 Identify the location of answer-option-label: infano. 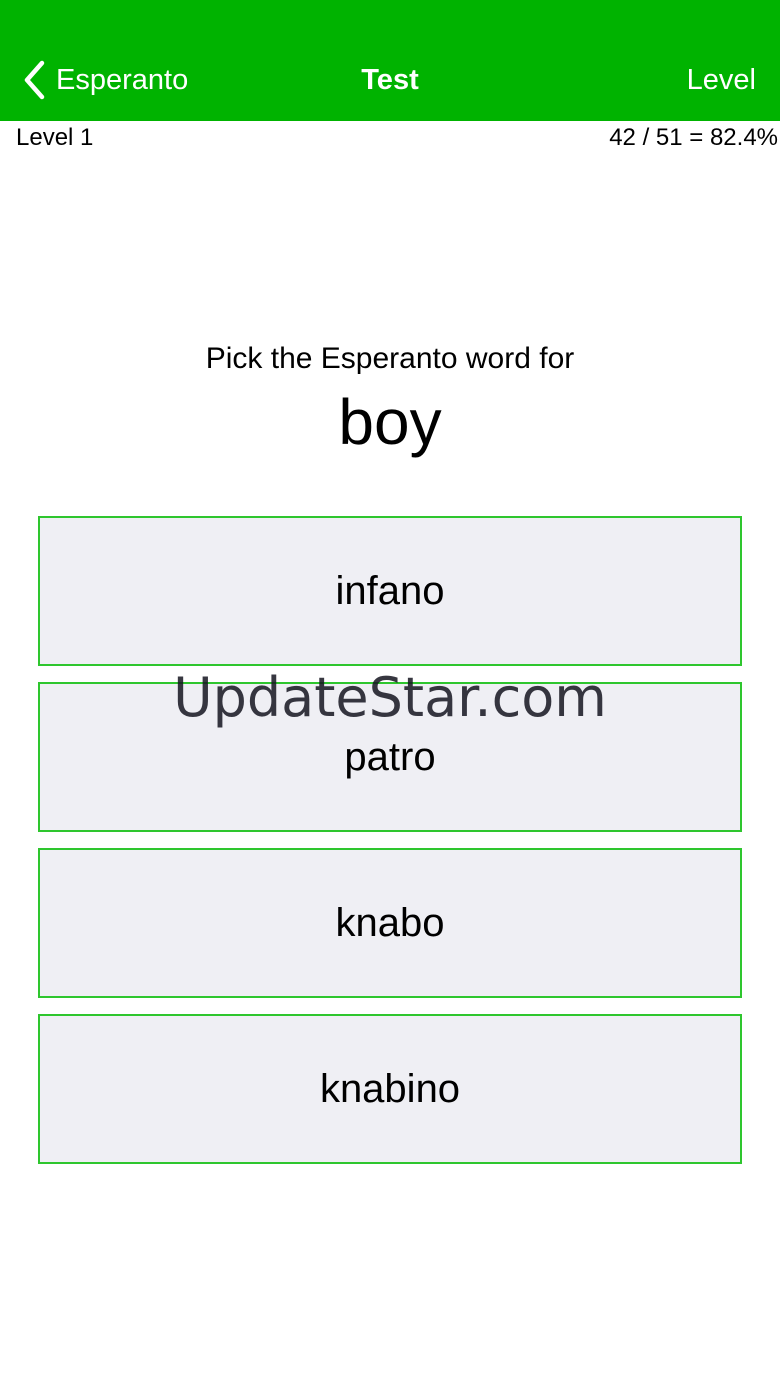
(390, 590).